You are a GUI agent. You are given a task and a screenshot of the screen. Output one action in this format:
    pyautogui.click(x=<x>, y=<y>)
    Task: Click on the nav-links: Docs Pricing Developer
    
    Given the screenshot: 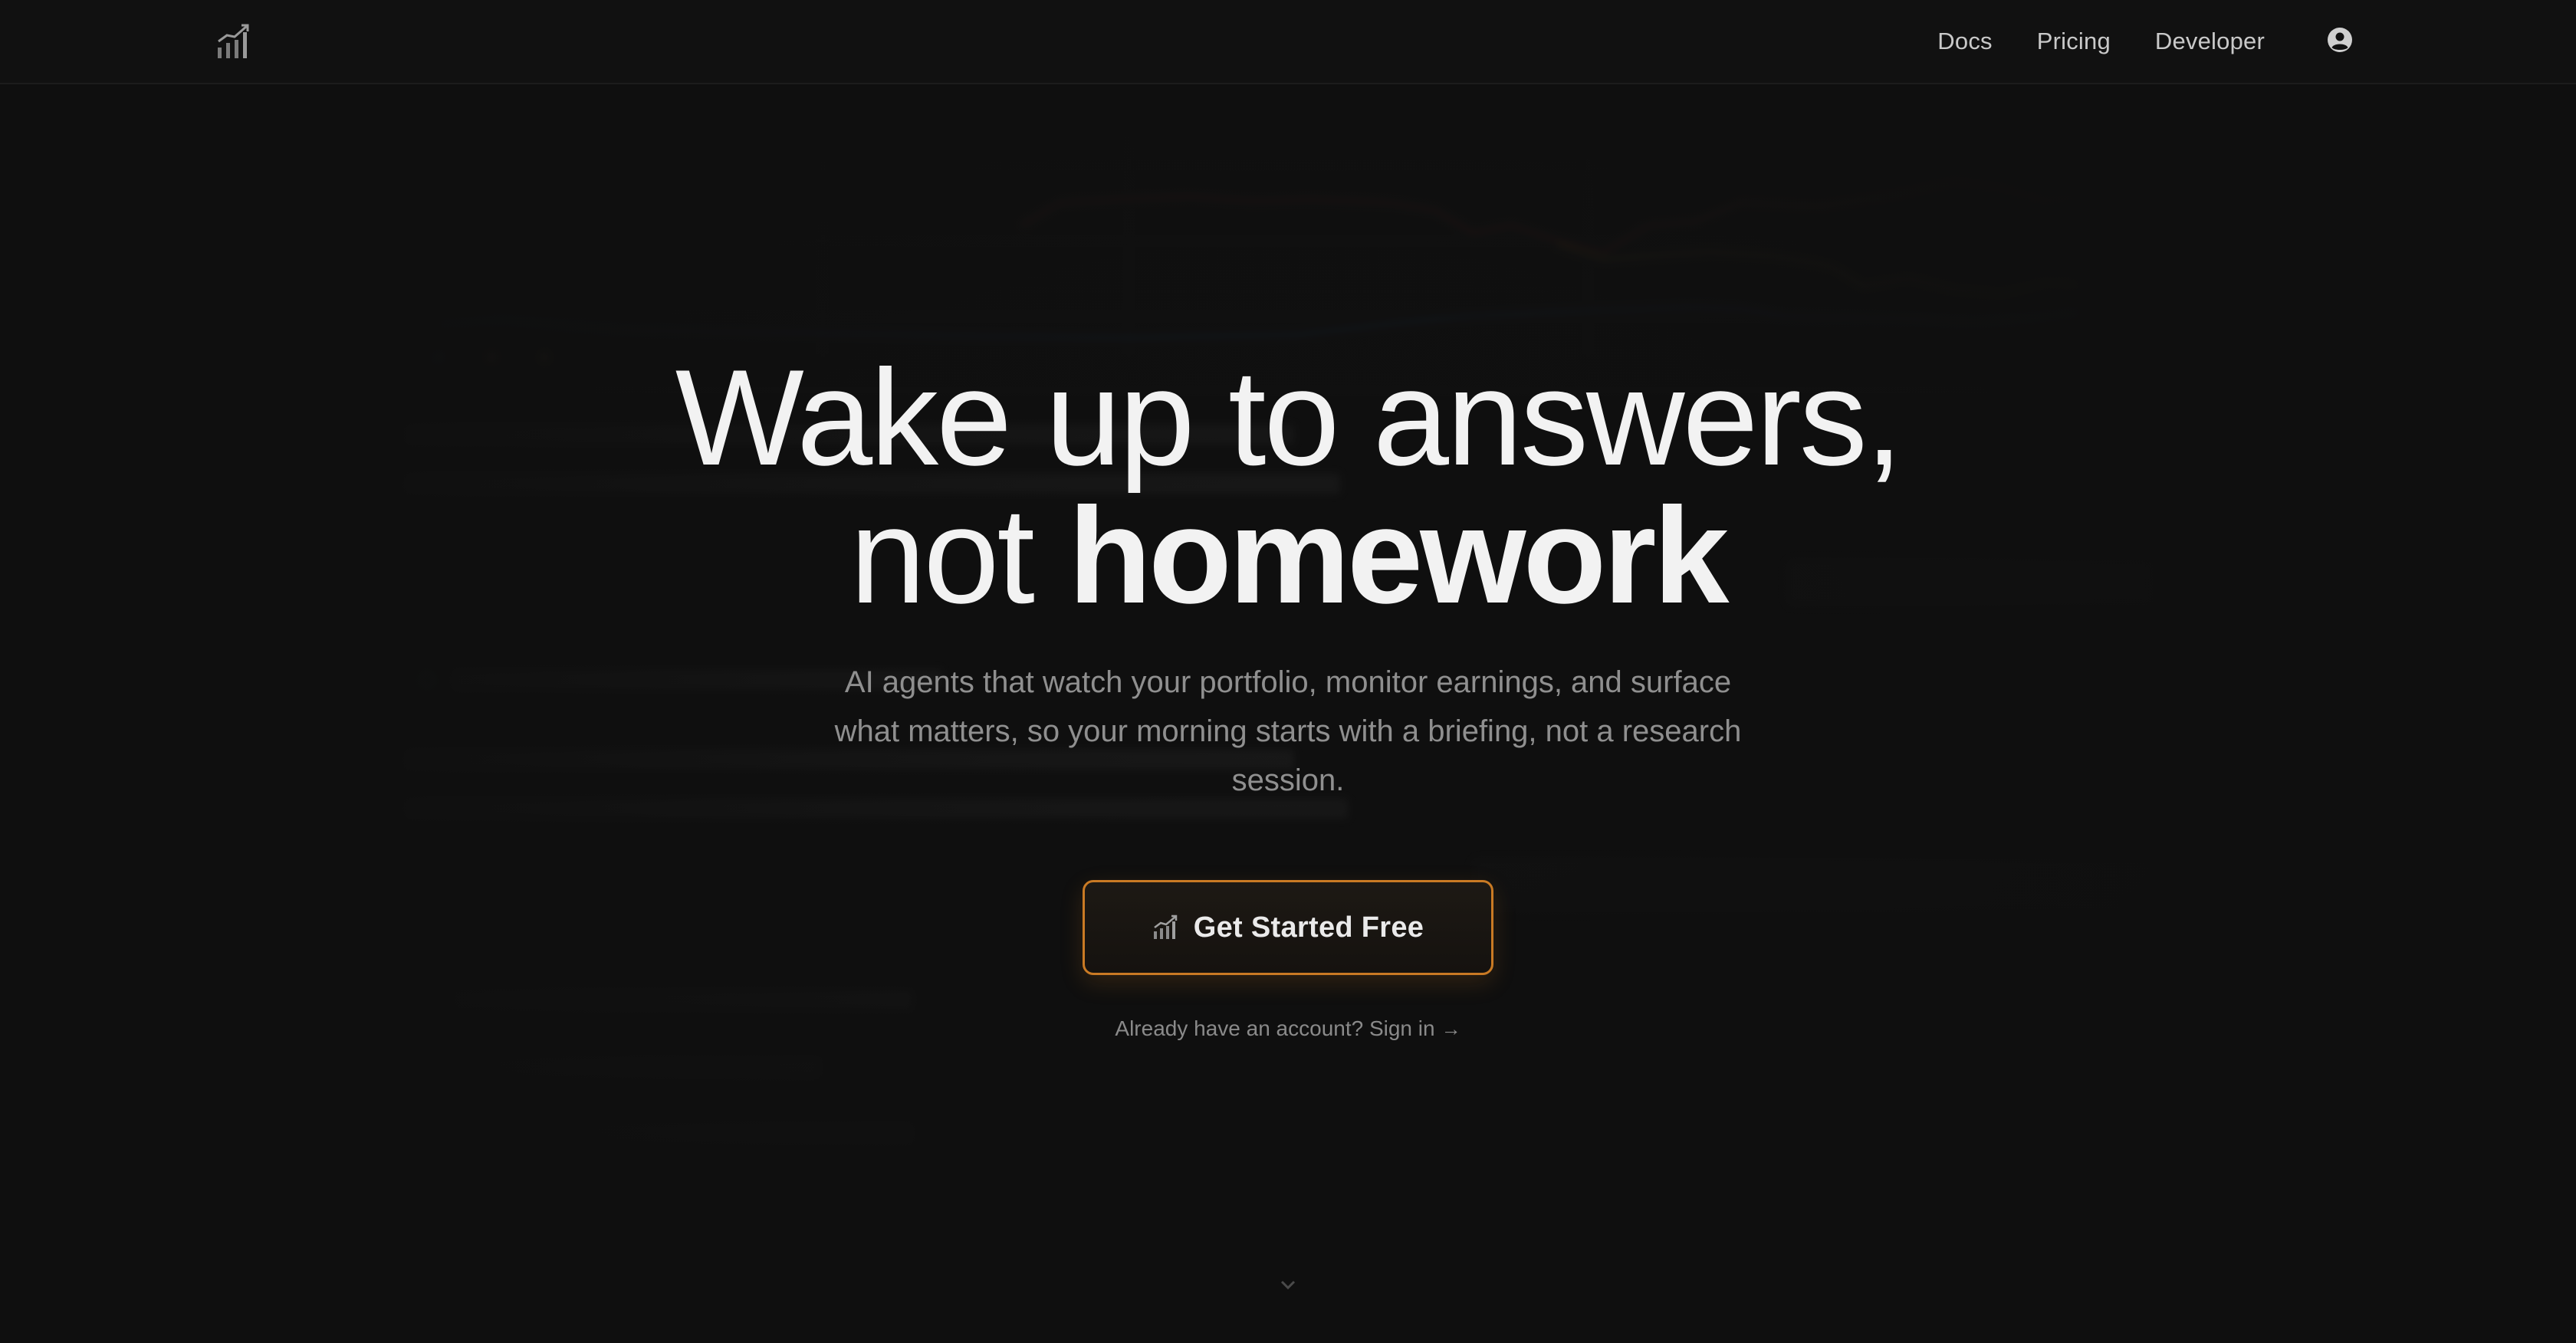 What is the action you would take?
    pyautogui.click(x=2101, y=41)
    